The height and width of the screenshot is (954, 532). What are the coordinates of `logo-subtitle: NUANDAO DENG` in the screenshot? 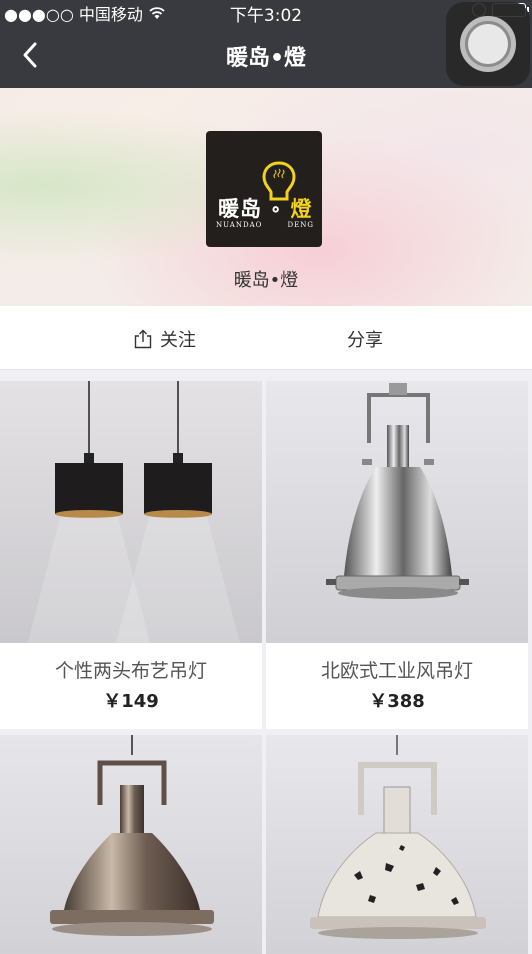 It's located at (265, 225).